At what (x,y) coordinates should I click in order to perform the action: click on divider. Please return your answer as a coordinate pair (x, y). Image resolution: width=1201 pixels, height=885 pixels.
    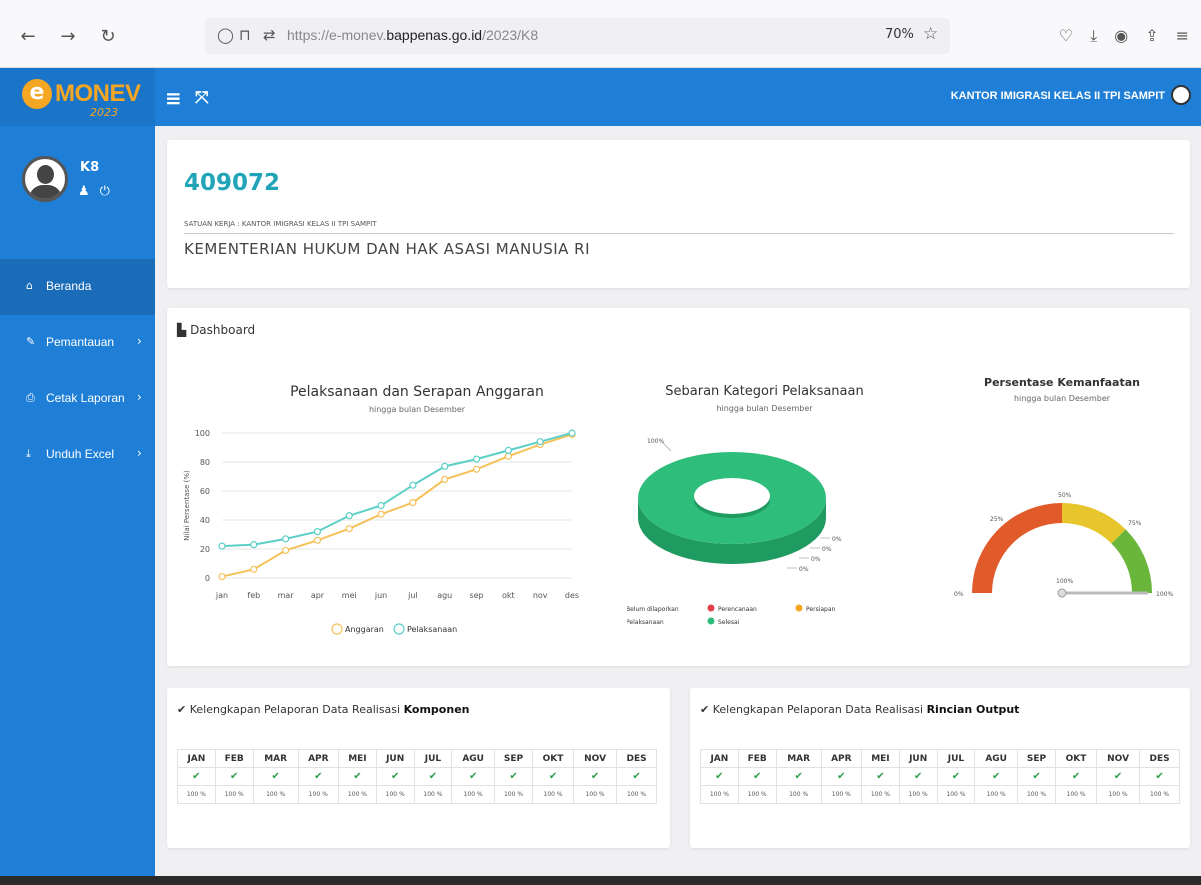
    Looking at the image, I should click on (679, 233).